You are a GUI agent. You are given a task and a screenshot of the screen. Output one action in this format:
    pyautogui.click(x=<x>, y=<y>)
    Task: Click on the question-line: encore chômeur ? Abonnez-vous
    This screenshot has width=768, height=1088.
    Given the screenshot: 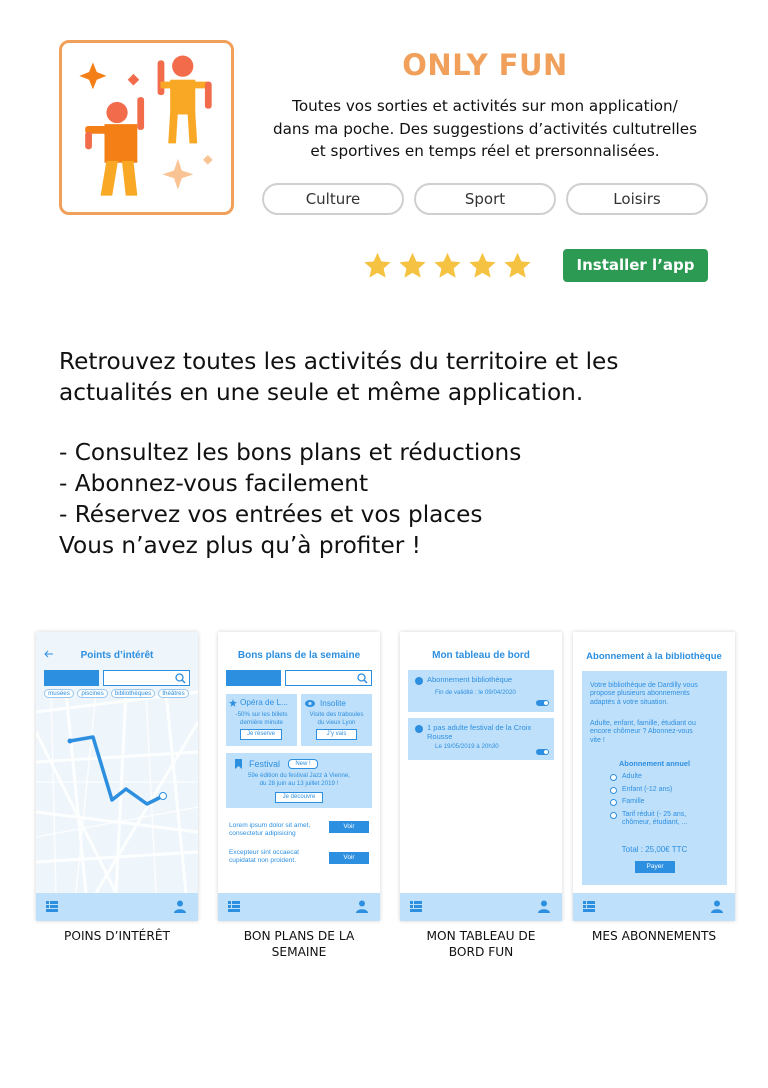 What is the action you would take?
    pyautogui.click(x=641, y=732)
    